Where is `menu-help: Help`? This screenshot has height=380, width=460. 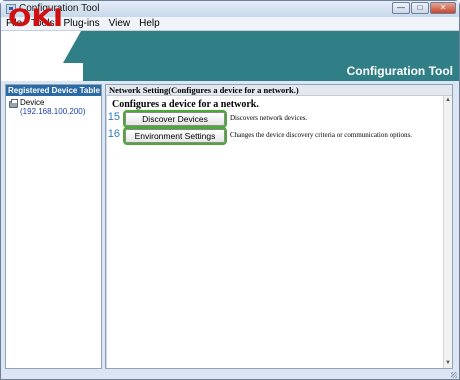 menu-help: Help is located at coordinates (149, 23).